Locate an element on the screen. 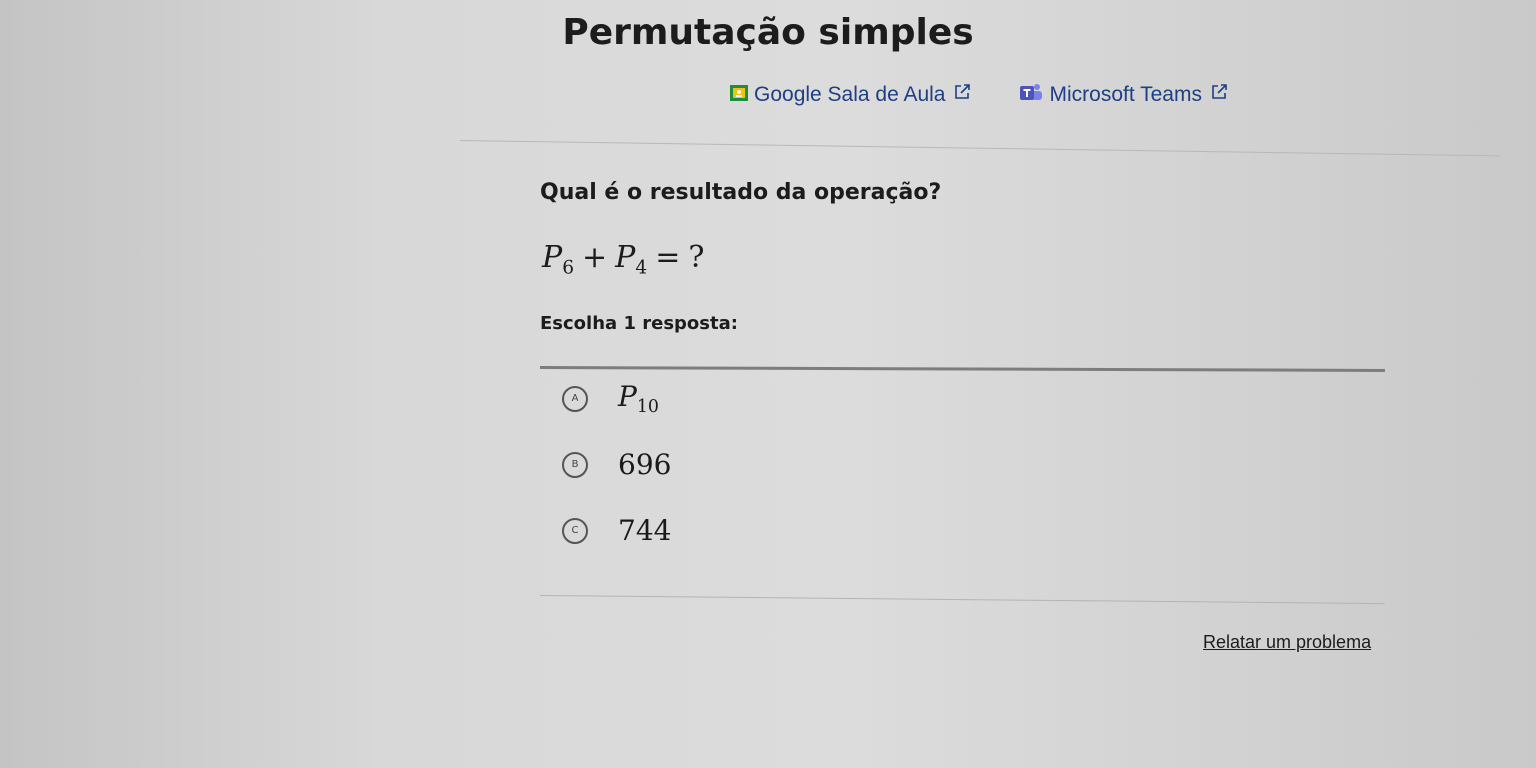 The height and width of the screenshot is (768, 1536). microsoft-teams-label: Microsoft Teams is located at coordinates (1125, 94).